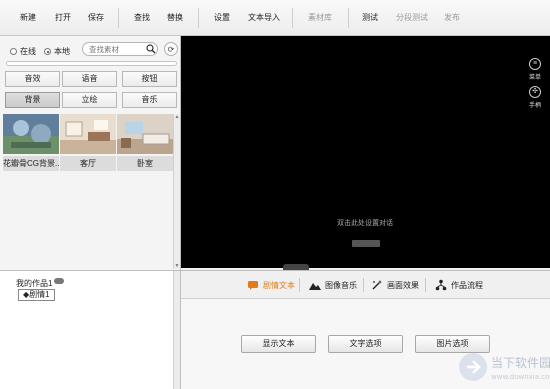 The width and height of the screenshot is (550, 389). I want to click on settings-button: 设置, so click(222, 18).